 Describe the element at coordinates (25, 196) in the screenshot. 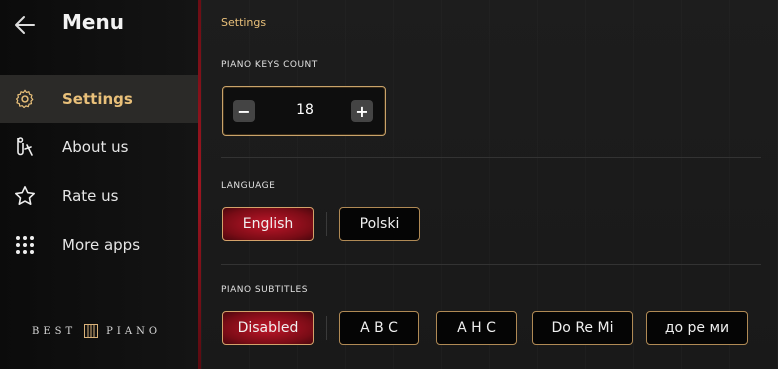

I see `star-icon` at that location.